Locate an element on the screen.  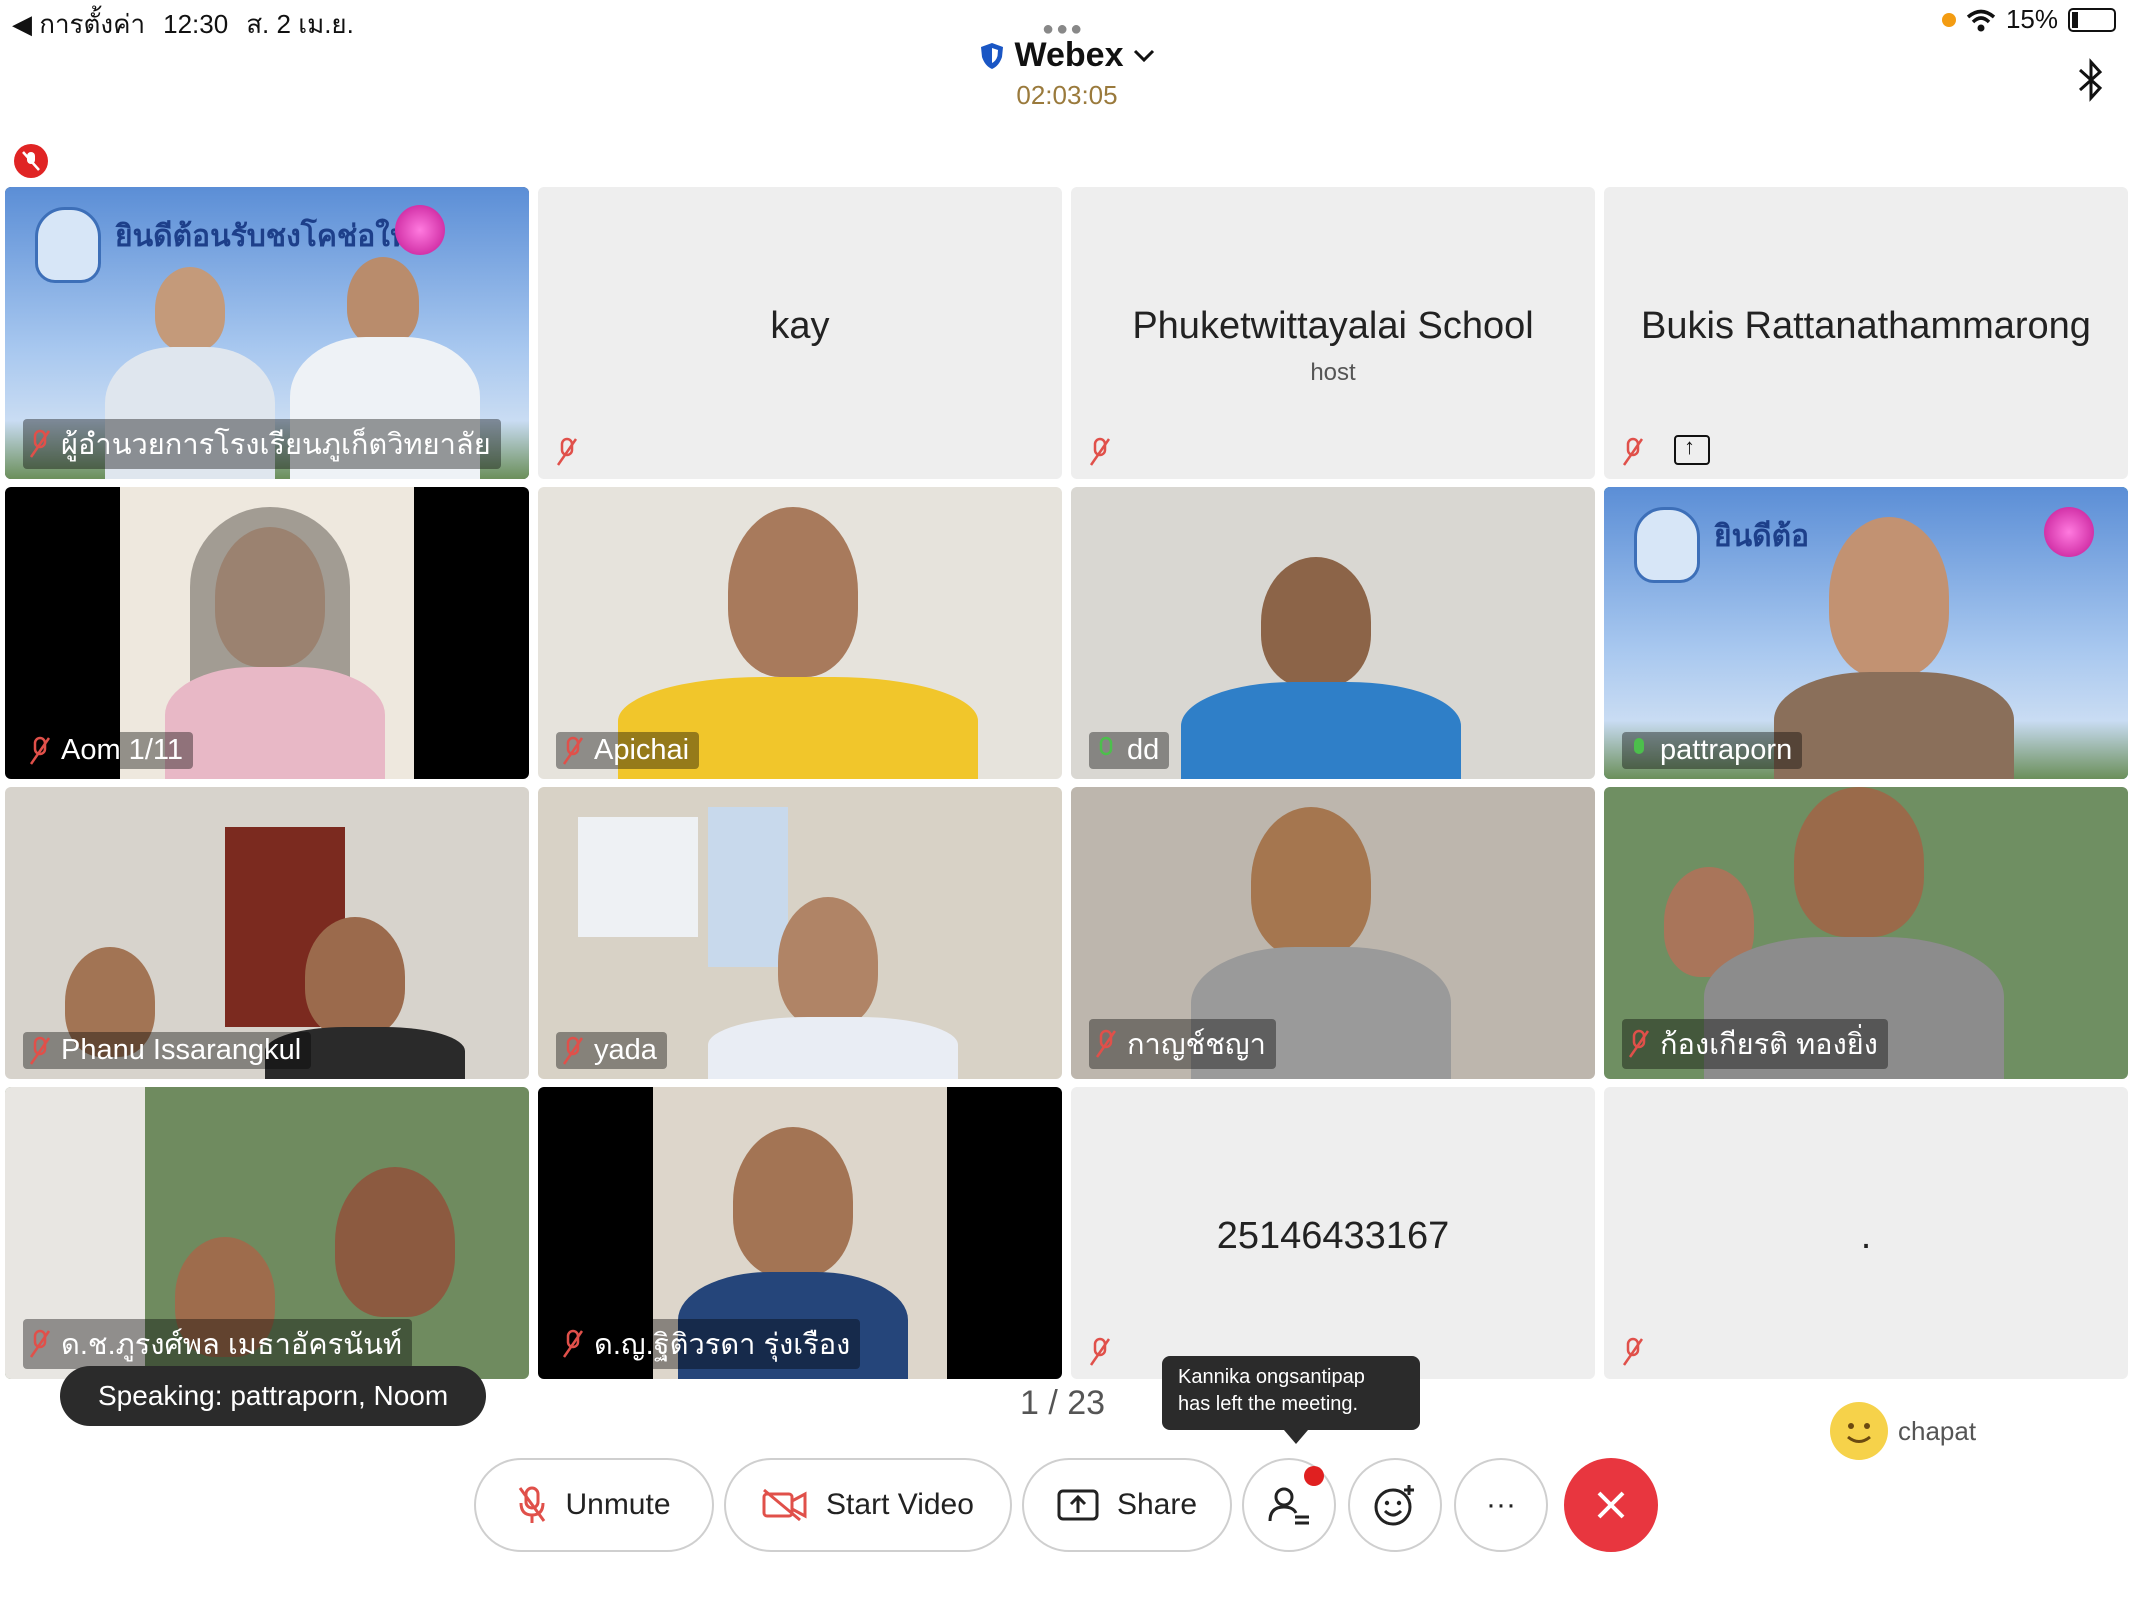
unmute-label: Unmute is located at coordinates (618, 1504).